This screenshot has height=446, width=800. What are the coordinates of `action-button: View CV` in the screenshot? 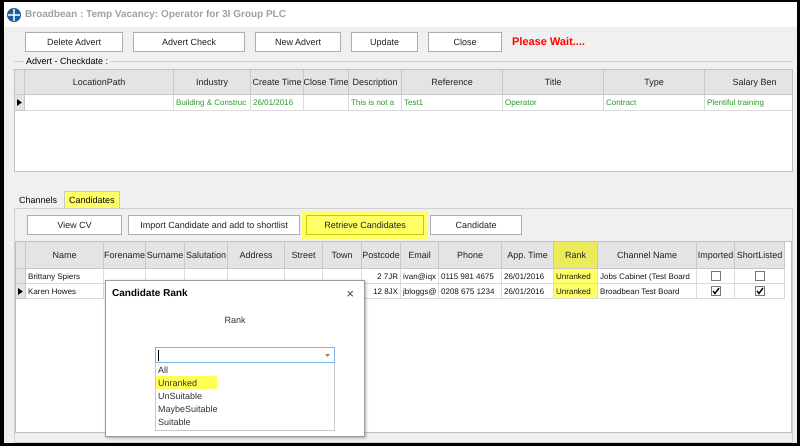 It's located at (74, 225).